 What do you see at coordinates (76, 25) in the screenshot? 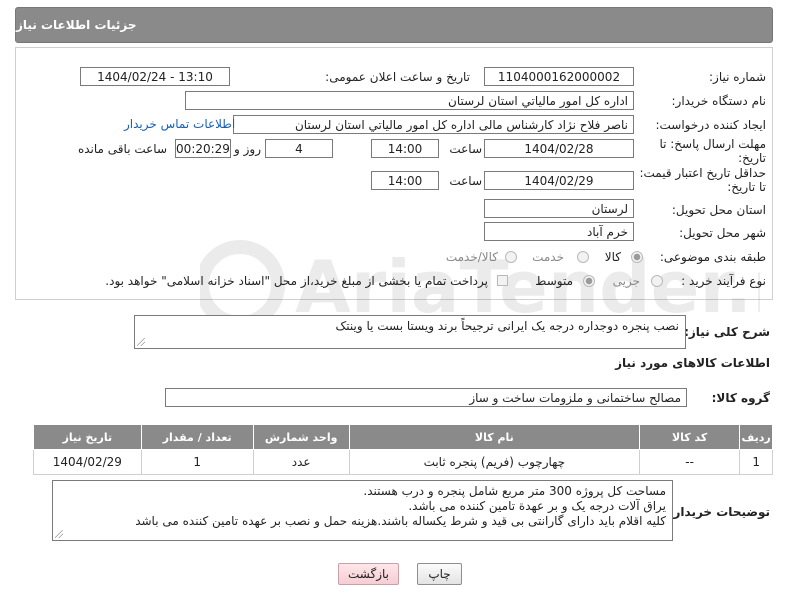
I see `panel-title: جزئیات اطلاعات نیاز` at bounding box center [76, 25].